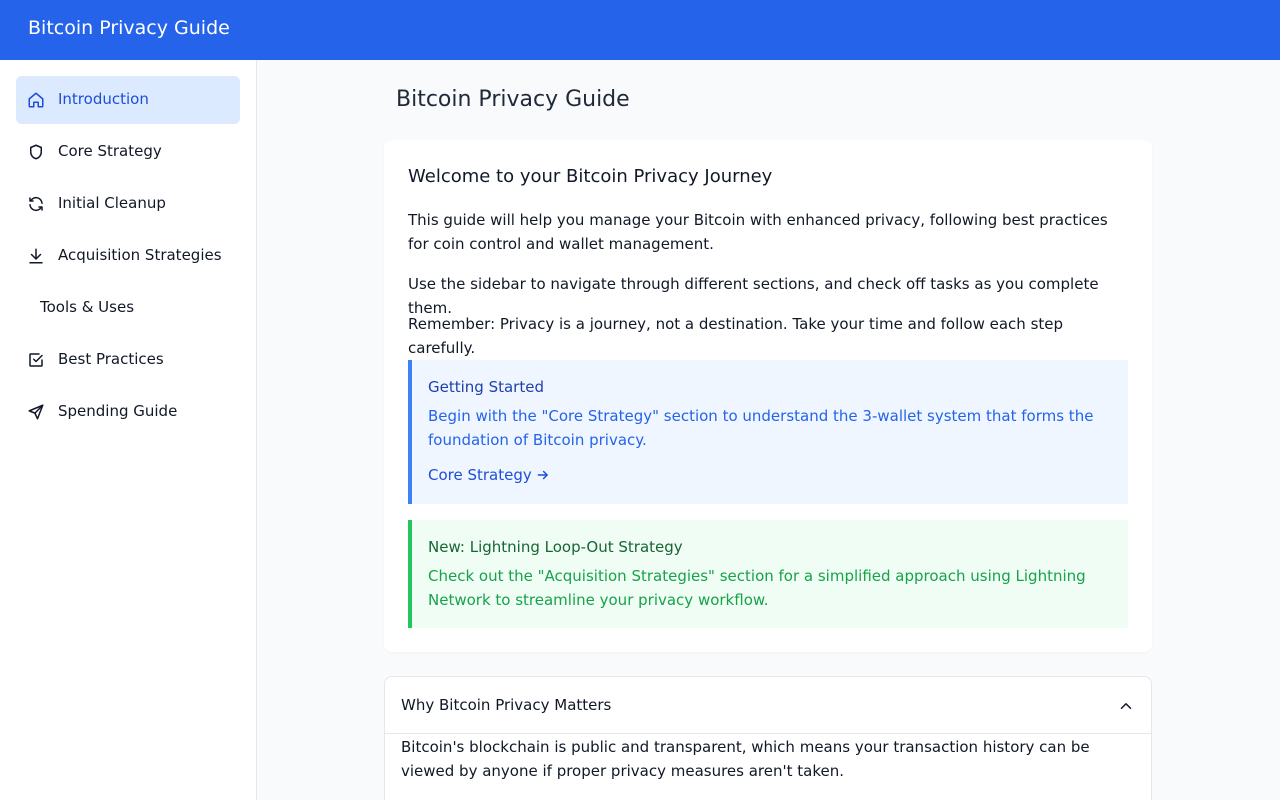  Describe the element at coordinates (542, 475) in the screenshot. I see `arrow-right-icon` at that location.